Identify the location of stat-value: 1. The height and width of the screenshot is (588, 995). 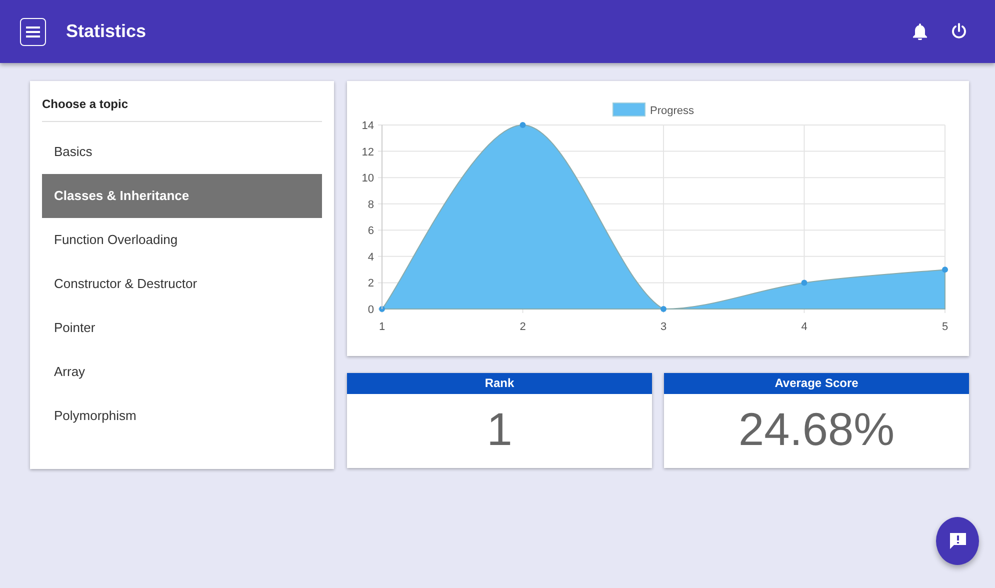
(500, 429).